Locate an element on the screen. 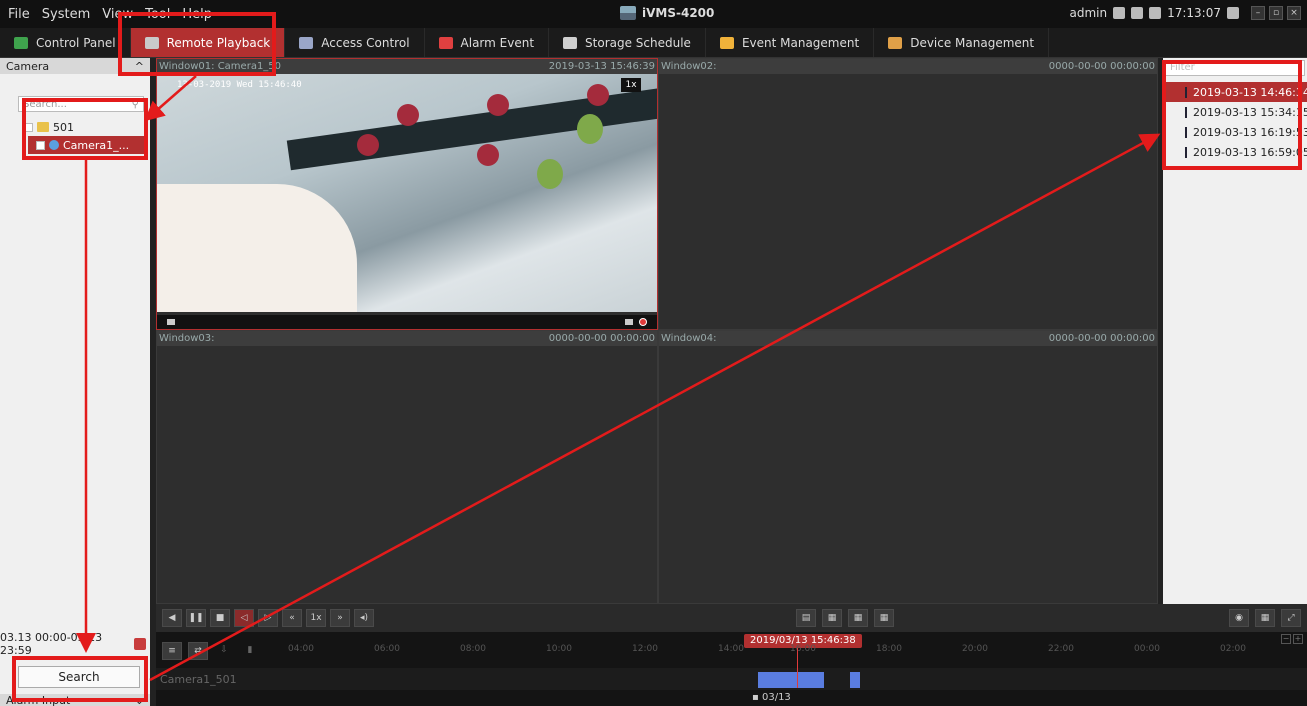 The width and height of the screenshot is (1307, 706). video-frame: 13-03-2019 Wed 15:46:40 1x is located at coordinates (407, 193).